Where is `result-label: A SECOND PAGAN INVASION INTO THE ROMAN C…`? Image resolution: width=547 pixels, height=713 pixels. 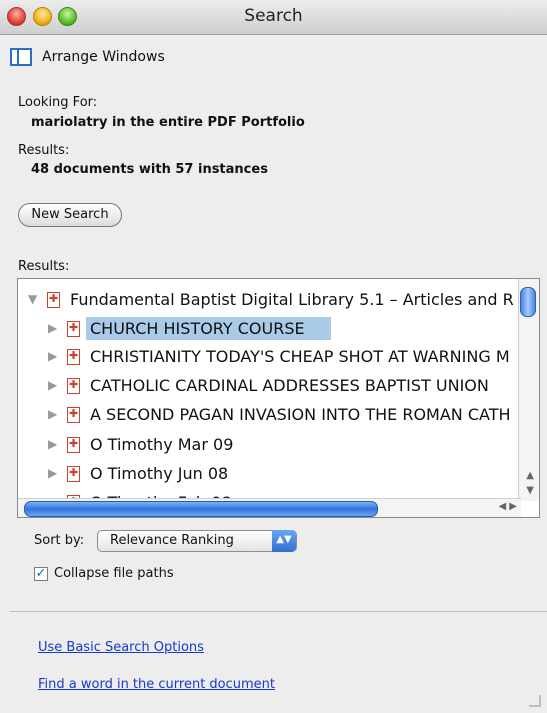
result-label: A SECOND PAGAN INVASION INTO THE ROMAN C… is located at coordinates (300, 414).